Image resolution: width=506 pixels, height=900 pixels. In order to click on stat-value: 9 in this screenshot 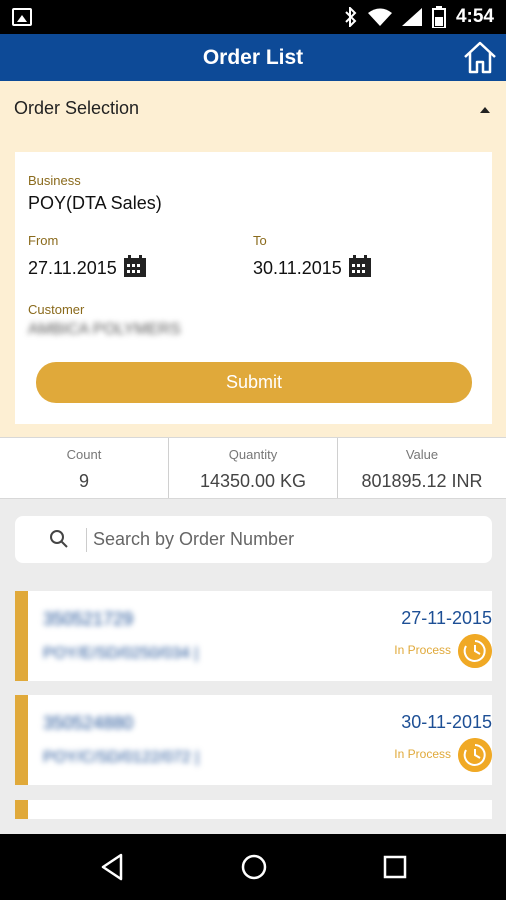, I will do `click(83, 481)`.